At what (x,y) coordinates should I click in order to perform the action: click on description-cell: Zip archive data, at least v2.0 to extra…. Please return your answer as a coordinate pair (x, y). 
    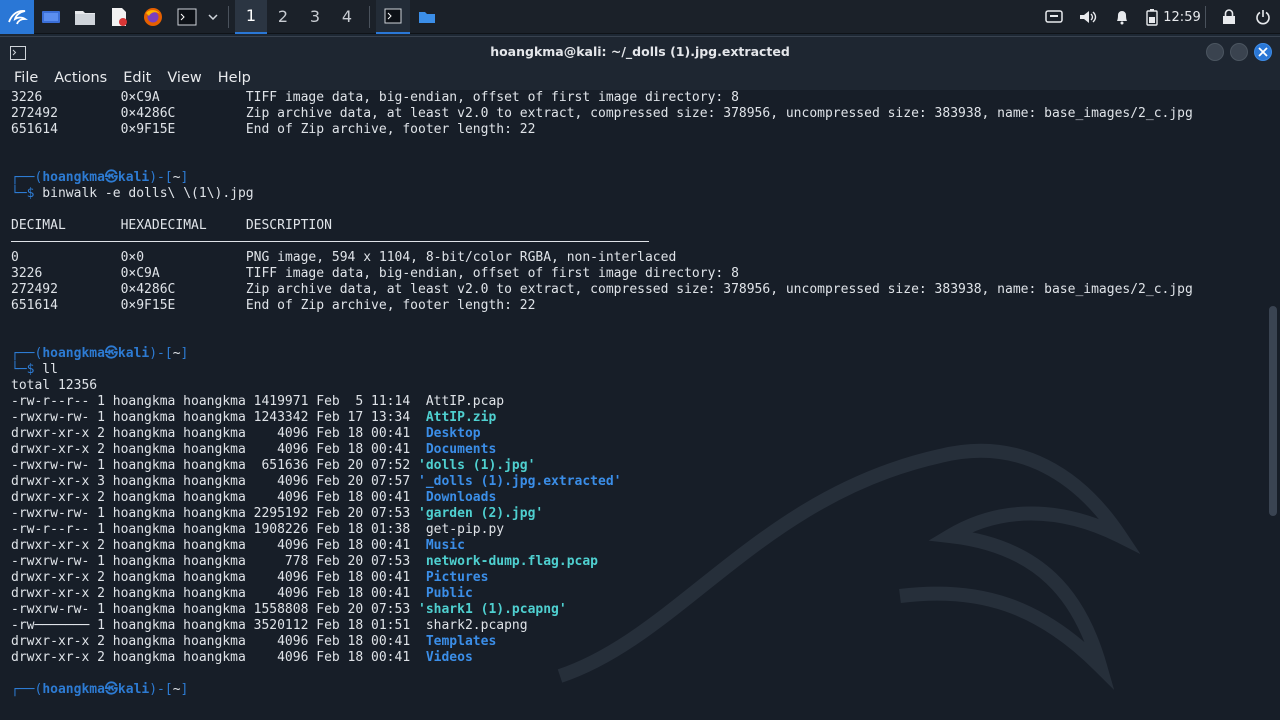
    Looking at the image, I should click on (719, 113).